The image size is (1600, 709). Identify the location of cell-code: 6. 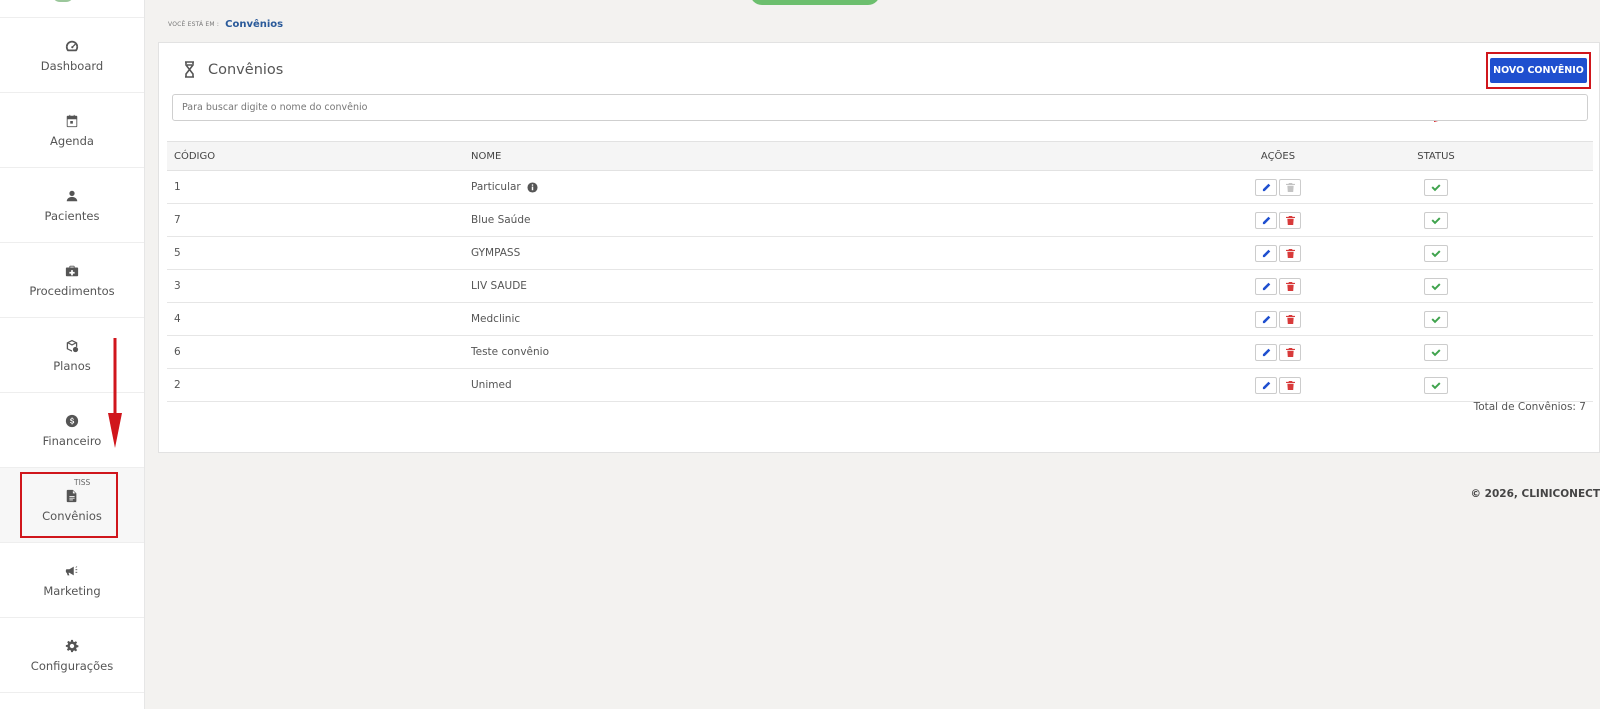
(177, 352).